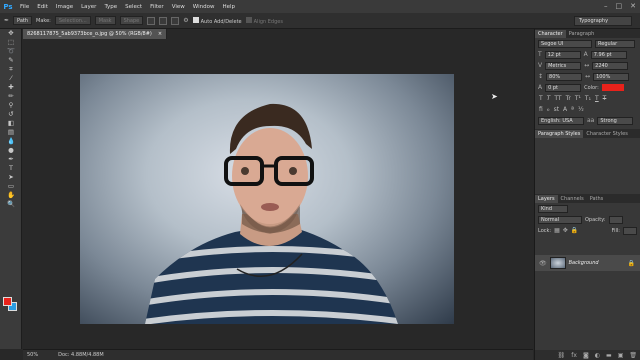  What do you see at coordinates (110, 7) in the screenshot?
I see `menu-type: Type` at bounding box center [110, 7].